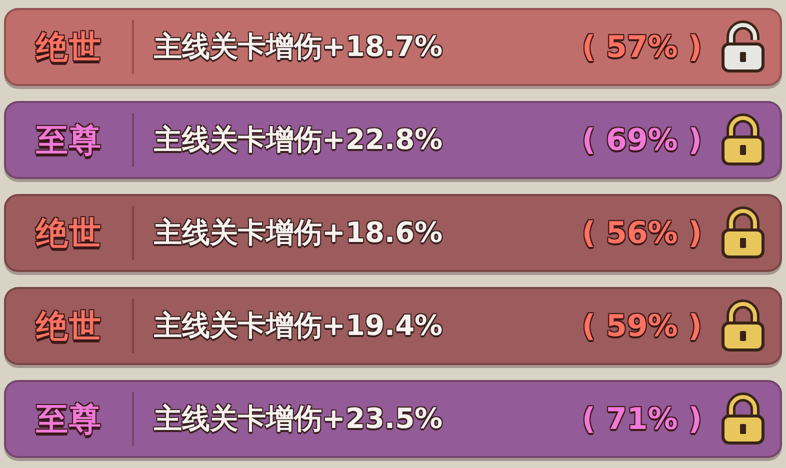  Describe the element at coordinates (642, 233) in the screenshot. I see `percent-text: ( 56% )` at that location.